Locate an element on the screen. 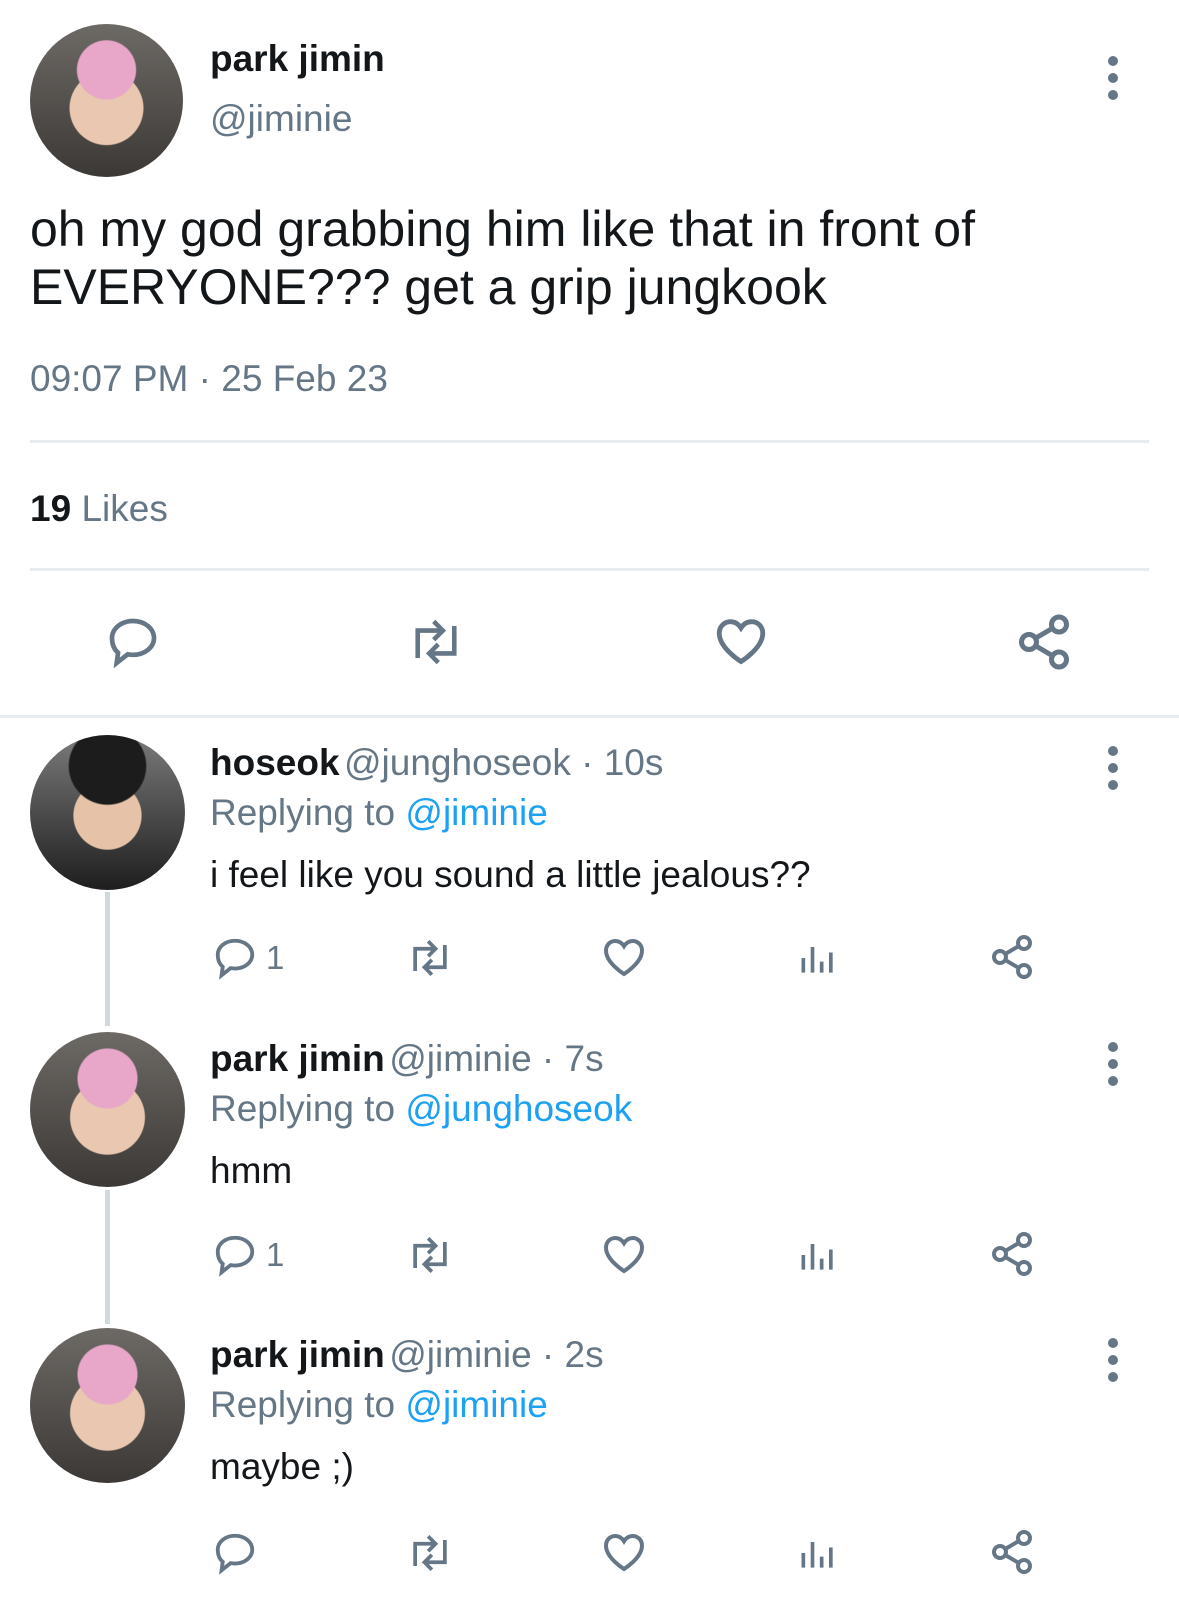 The width and height of the screenshot is (1179, 1602). reply-text: hmm is located at coordinates (251, 1170).